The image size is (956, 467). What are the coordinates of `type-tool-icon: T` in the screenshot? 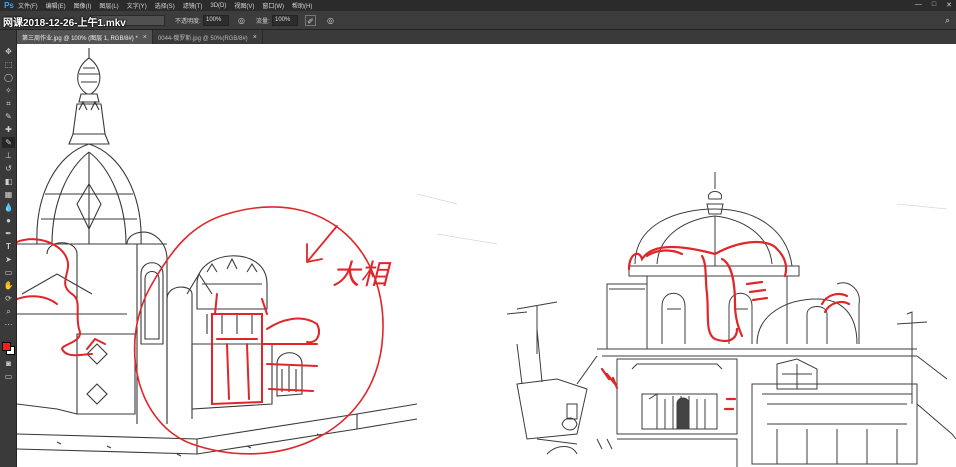 It's located at (8, 246).